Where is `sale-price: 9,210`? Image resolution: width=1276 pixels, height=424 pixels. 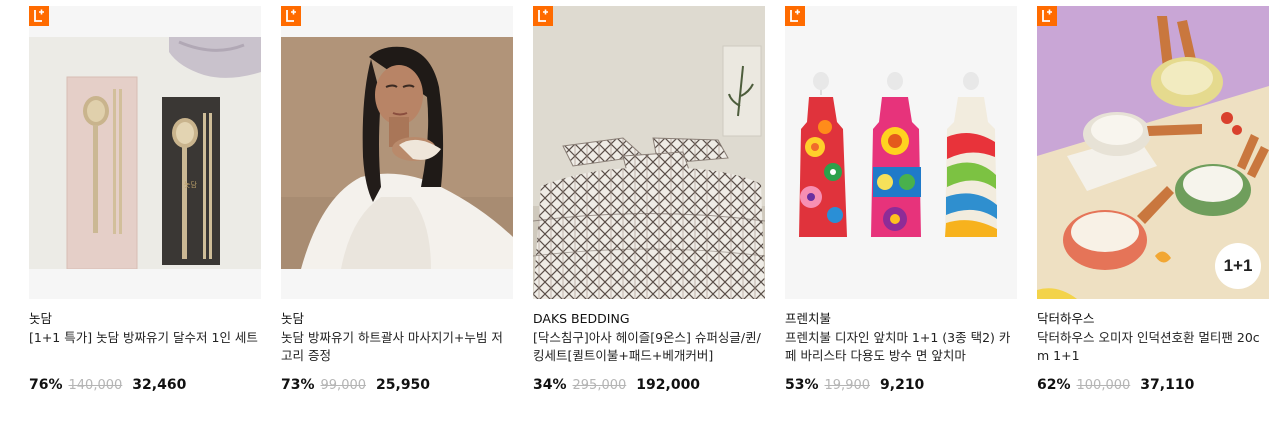
sale-price: 9,210 is located at coordinates (902, 385).